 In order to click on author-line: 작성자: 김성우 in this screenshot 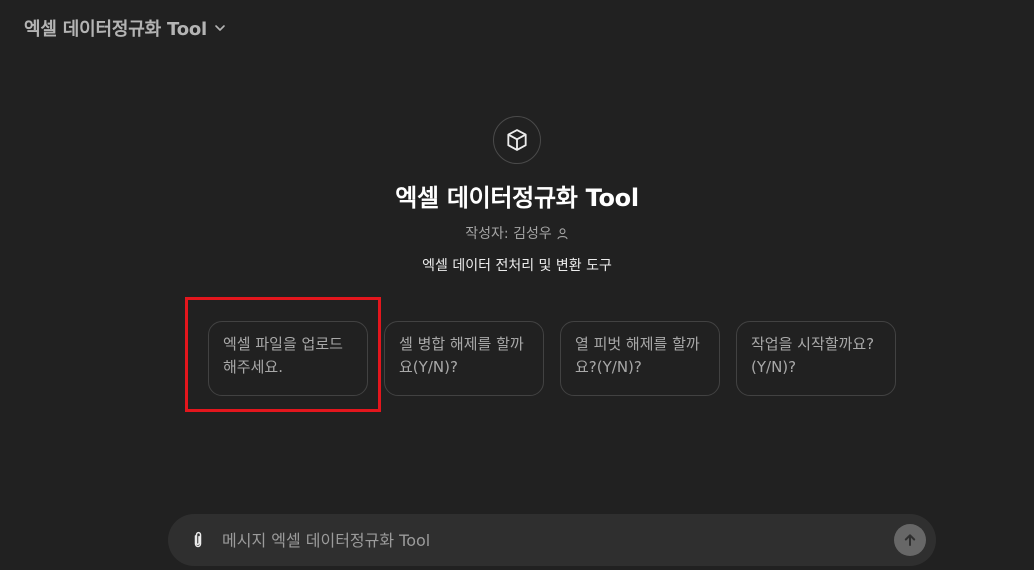, I will do `click(516, 233)`.